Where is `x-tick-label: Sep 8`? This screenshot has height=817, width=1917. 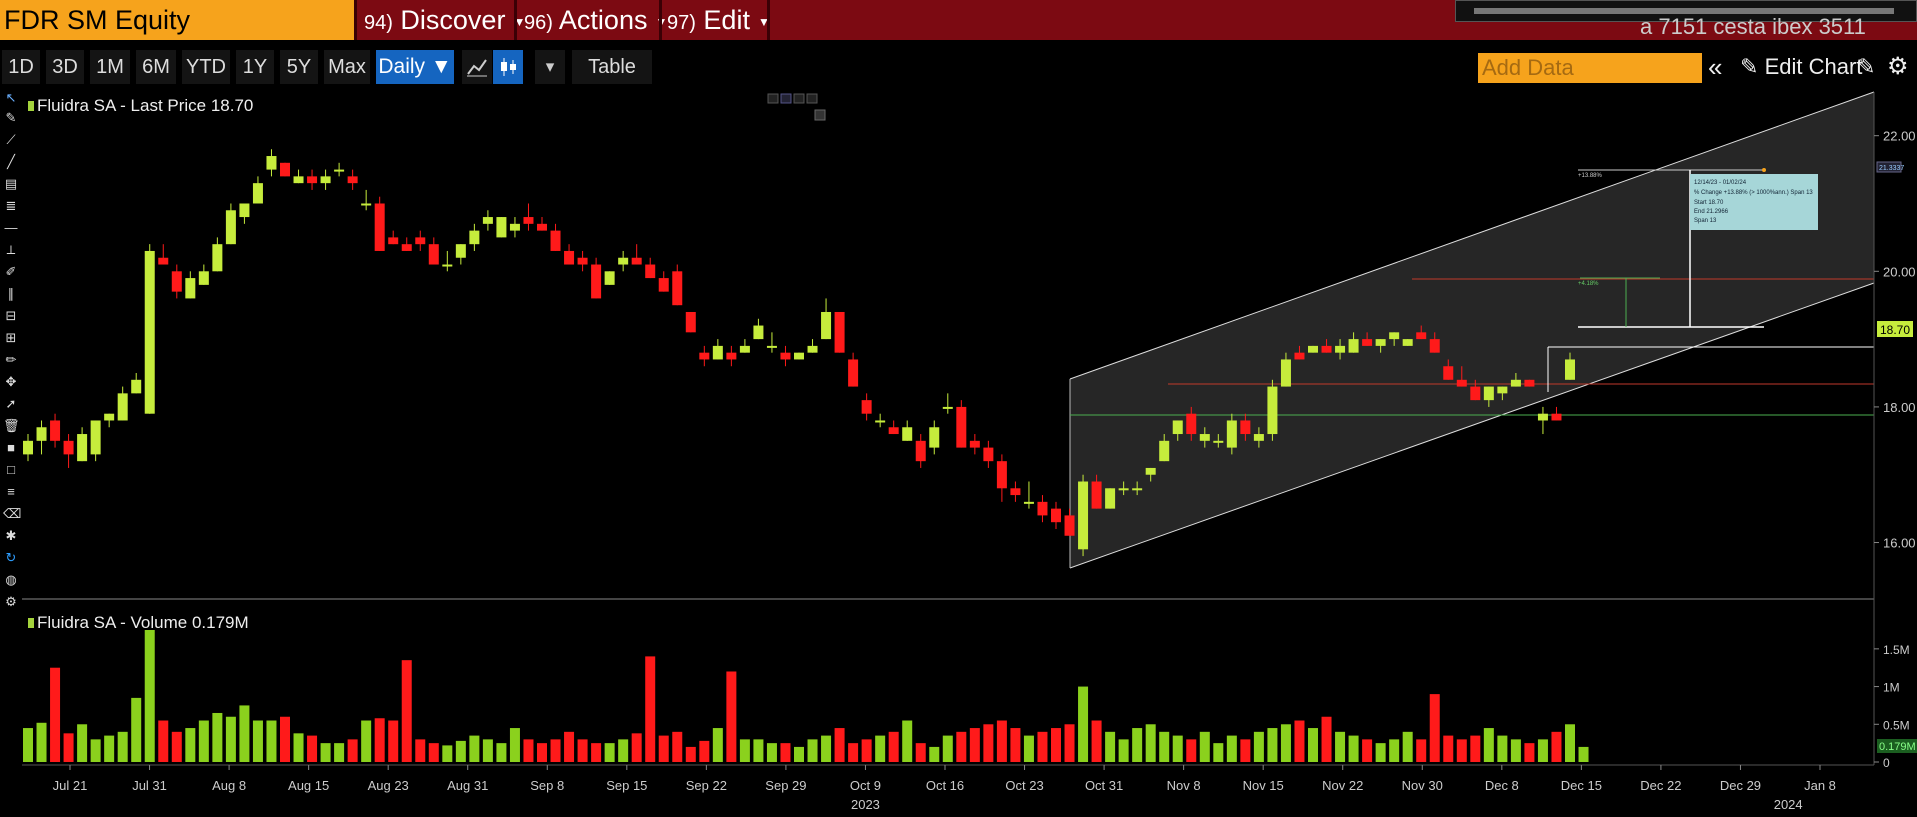 x-tick-label: Sep 8 is located at coordinates (547, 785).